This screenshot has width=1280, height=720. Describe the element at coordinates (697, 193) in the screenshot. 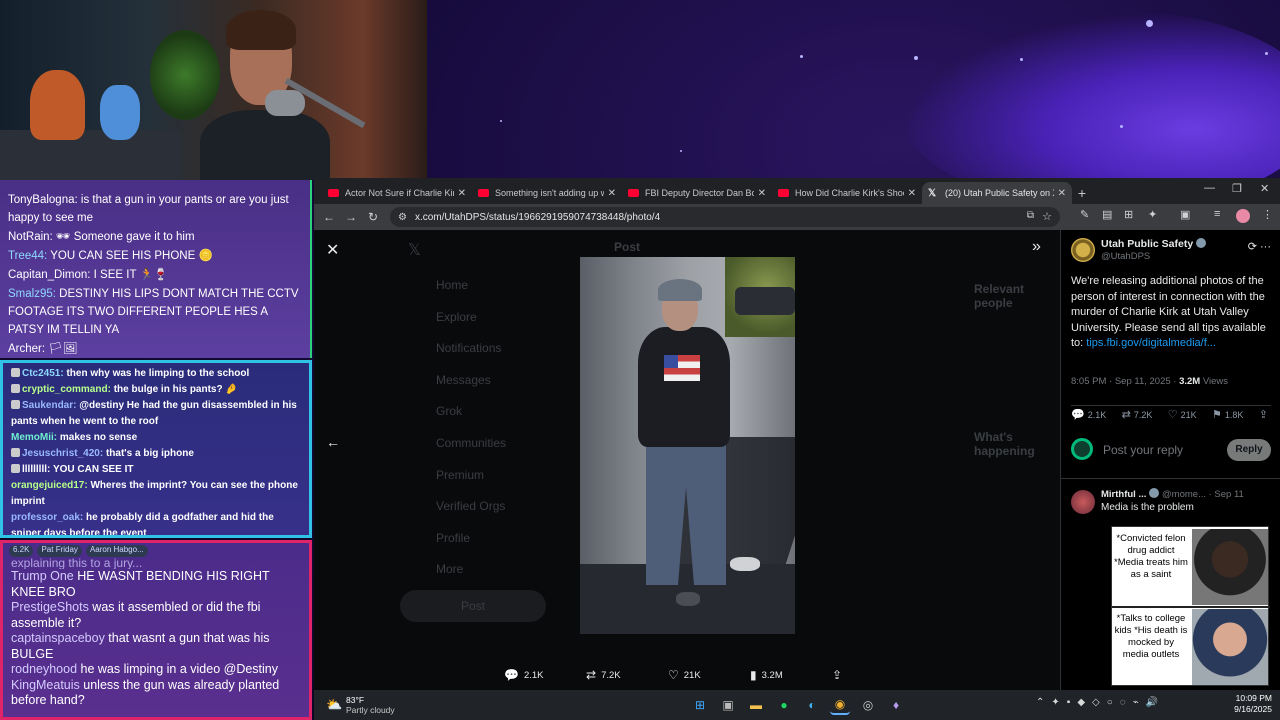

I see `browser-tab: FBI Deputy Director Dan Bongin...✕` at that location.